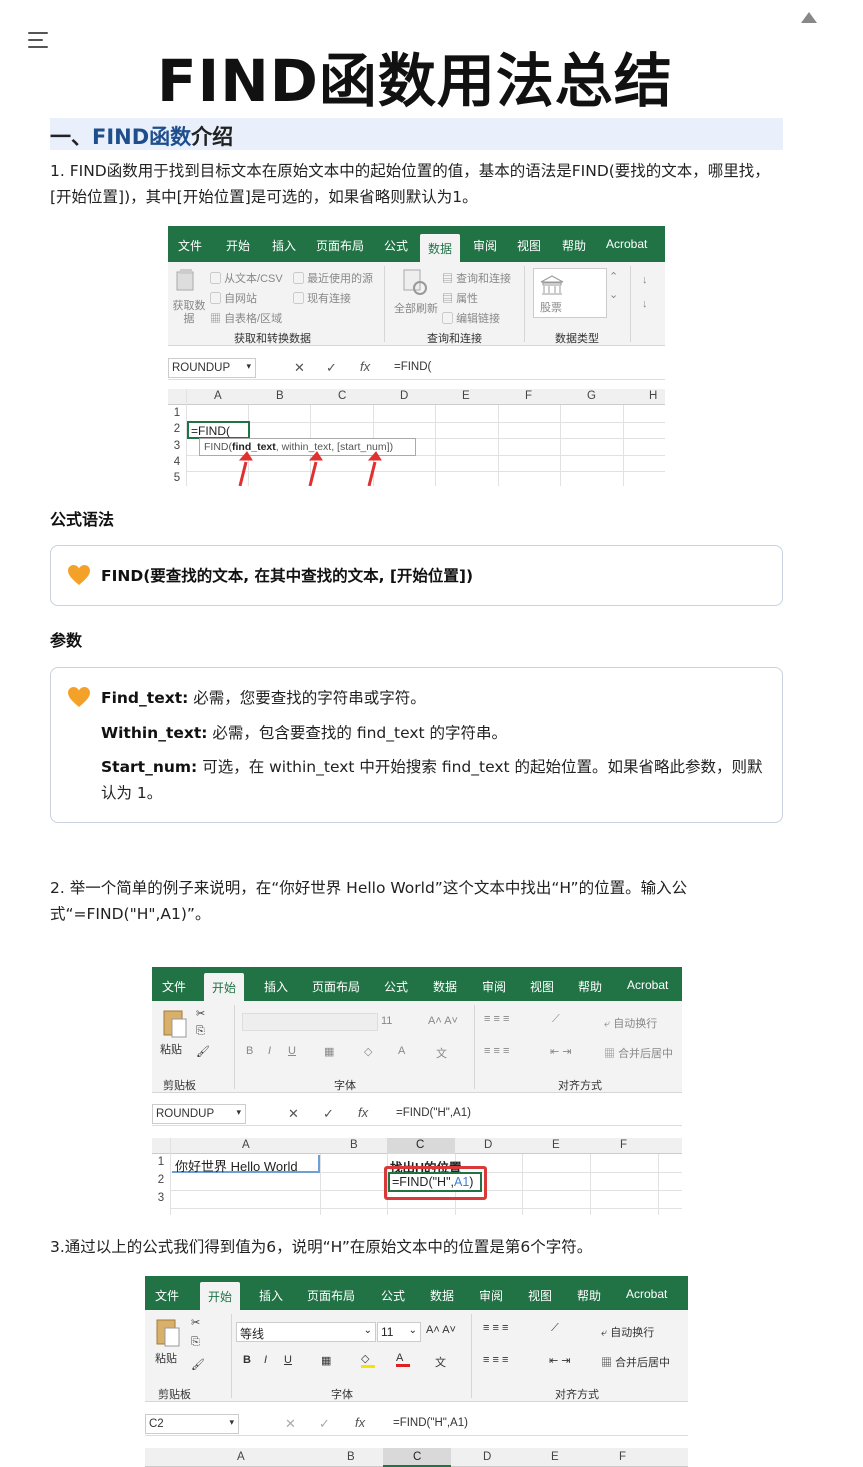 This screenshot has height=1467, width=863. What do you see at coordinates (161, 1180) in the screenshot?
I see `row-header: 2` at bounding box center [161, 1180].